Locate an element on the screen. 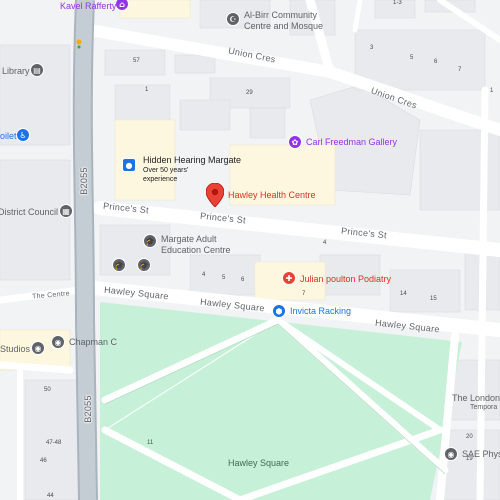 Image resolution: width=500 pixels, height=500 pixels. house-number: 44 is located at coordinates (50, 496).